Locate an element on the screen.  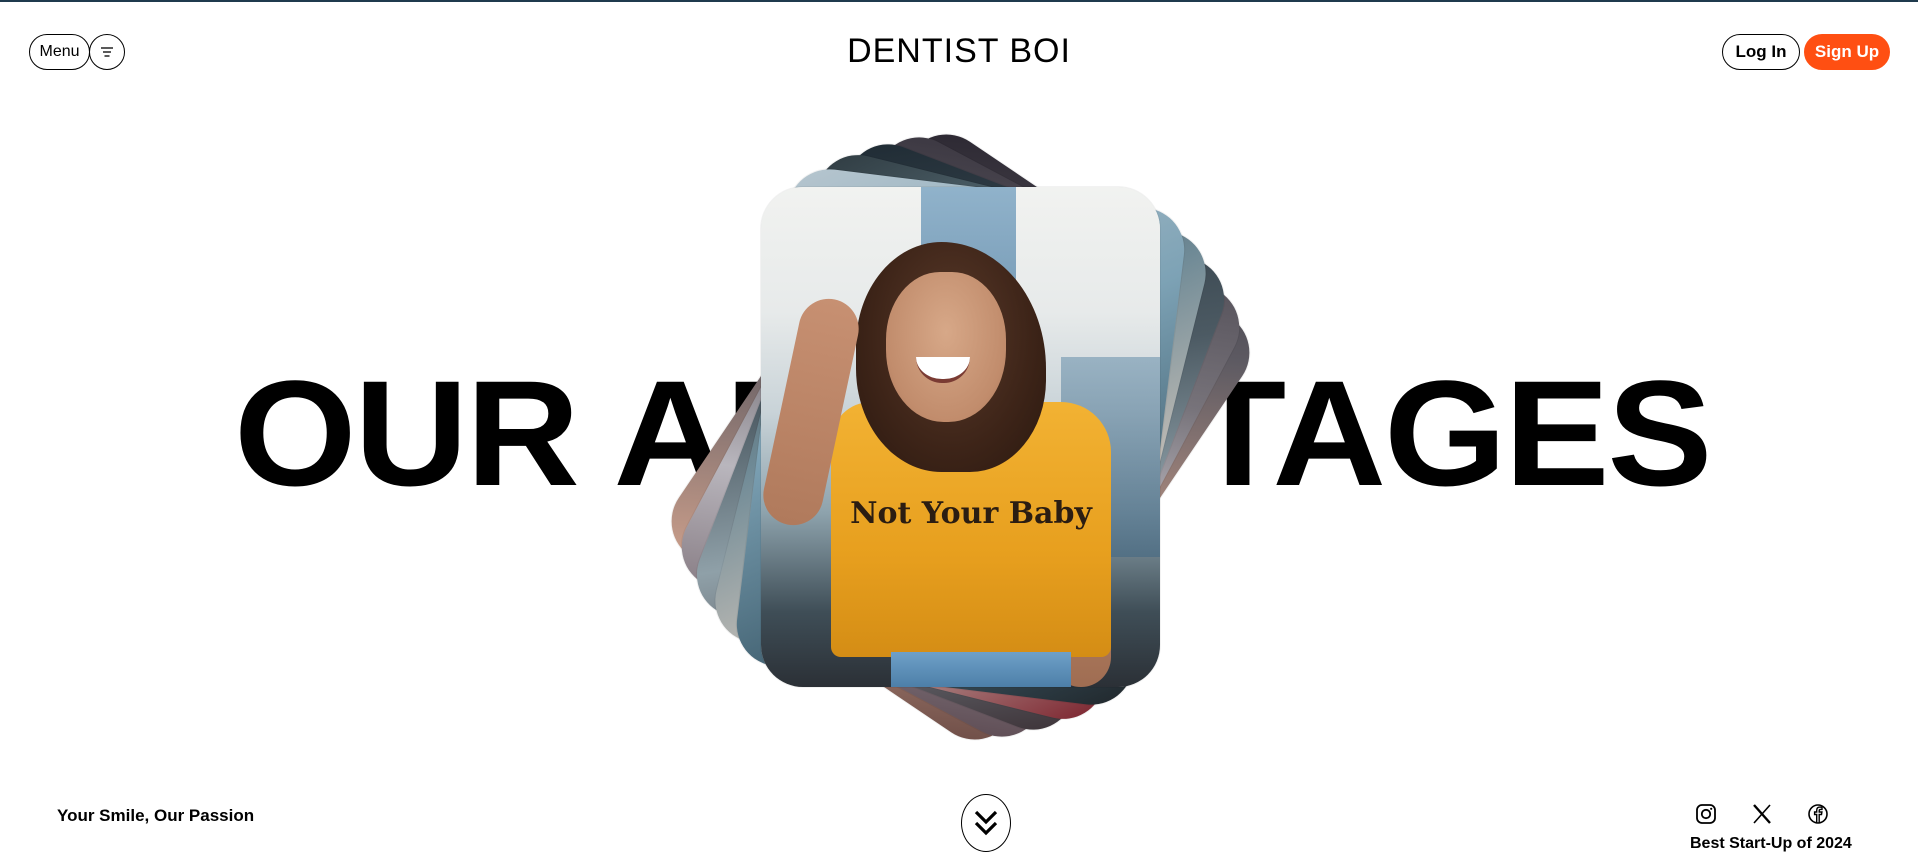
facebook-link is located at coordinates (1818, 814).